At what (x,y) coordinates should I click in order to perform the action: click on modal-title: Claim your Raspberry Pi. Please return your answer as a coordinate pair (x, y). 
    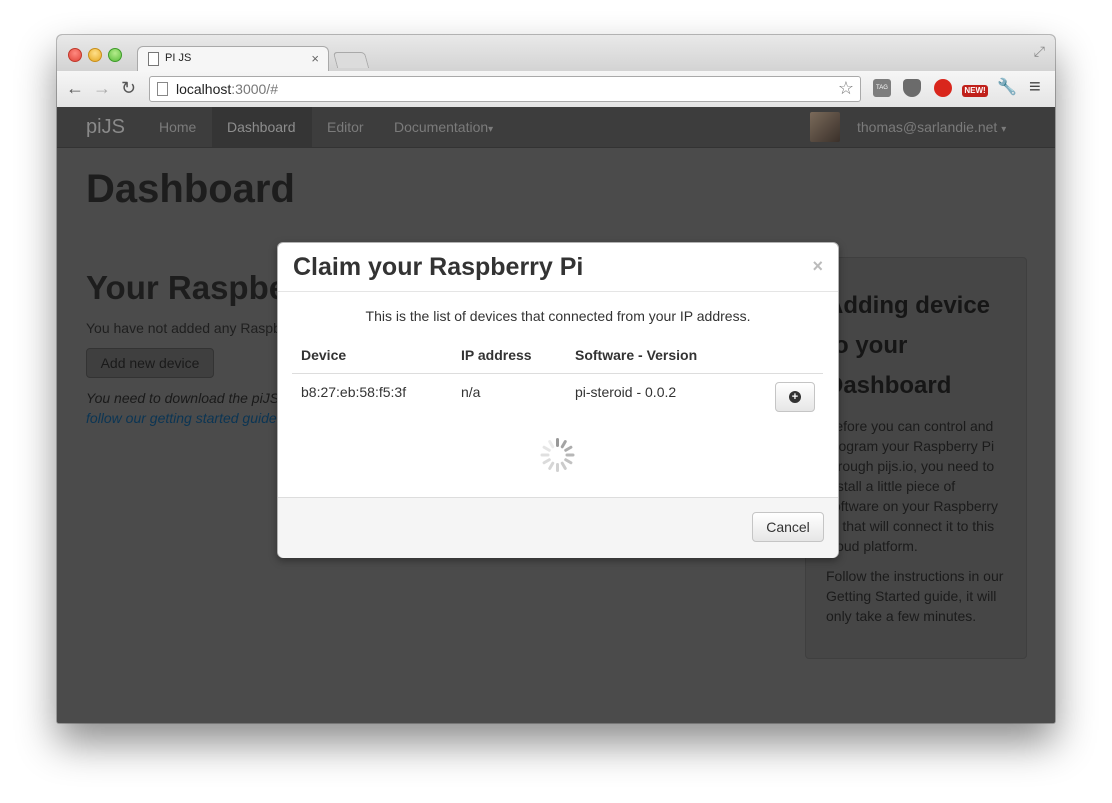
    Looking at the image, I should click on (438, 267).